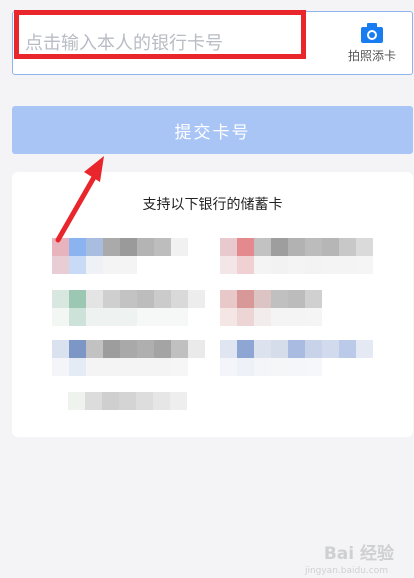  I want to click on camera-icon, so click(372, 32).